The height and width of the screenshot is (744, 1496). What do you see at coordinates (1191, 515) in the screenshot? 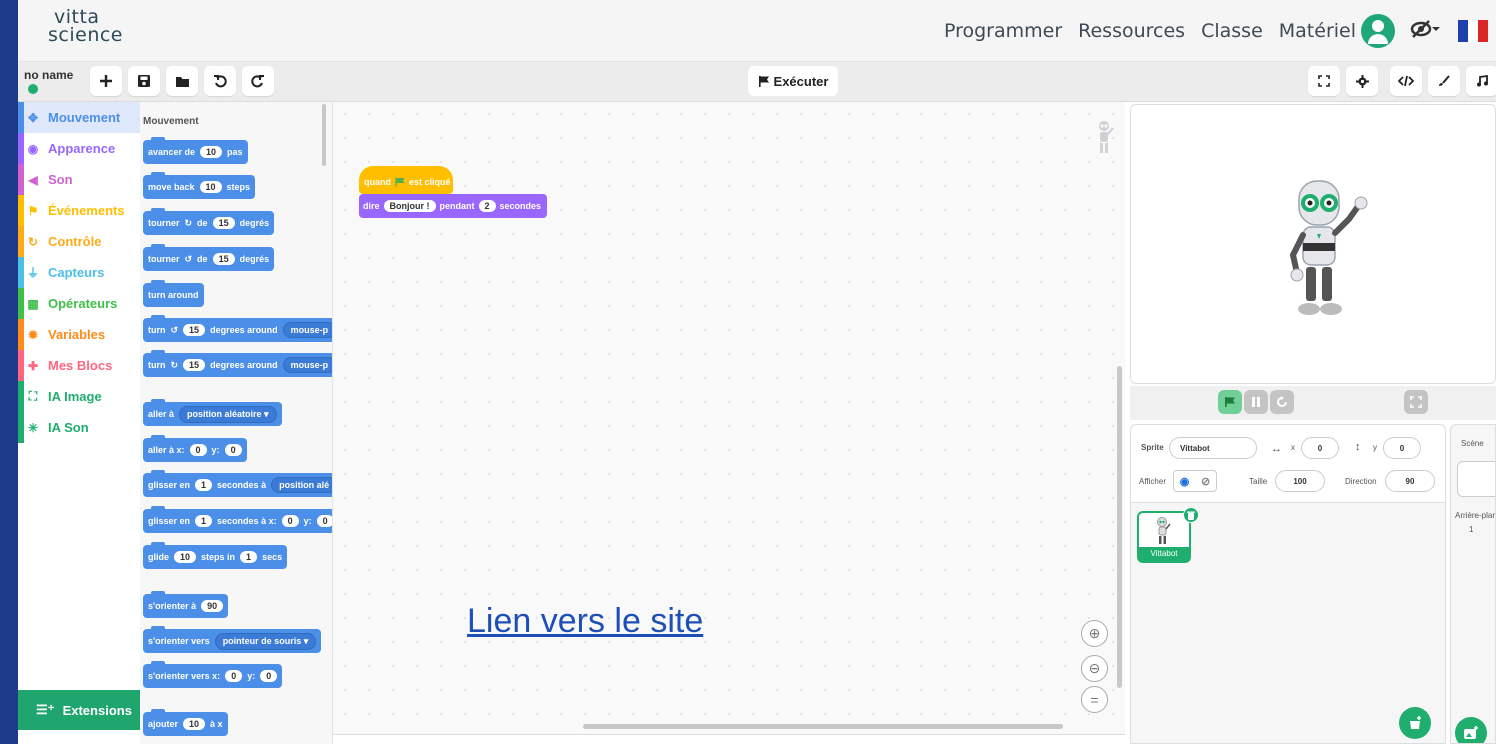
I see `delete-sprite-button` at bounding box center [1191, 515].